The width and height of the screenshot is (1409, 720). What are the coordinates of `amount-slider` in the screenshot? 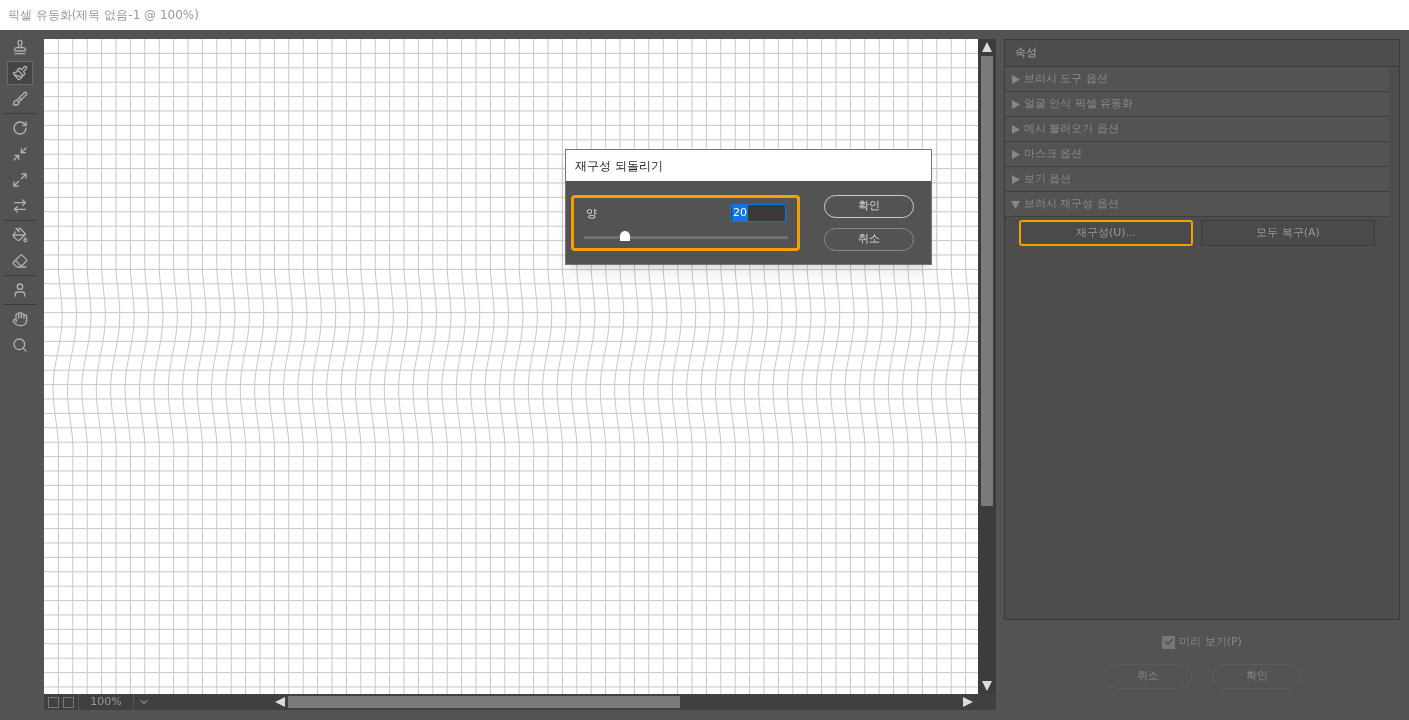 It's located at (686, 237).